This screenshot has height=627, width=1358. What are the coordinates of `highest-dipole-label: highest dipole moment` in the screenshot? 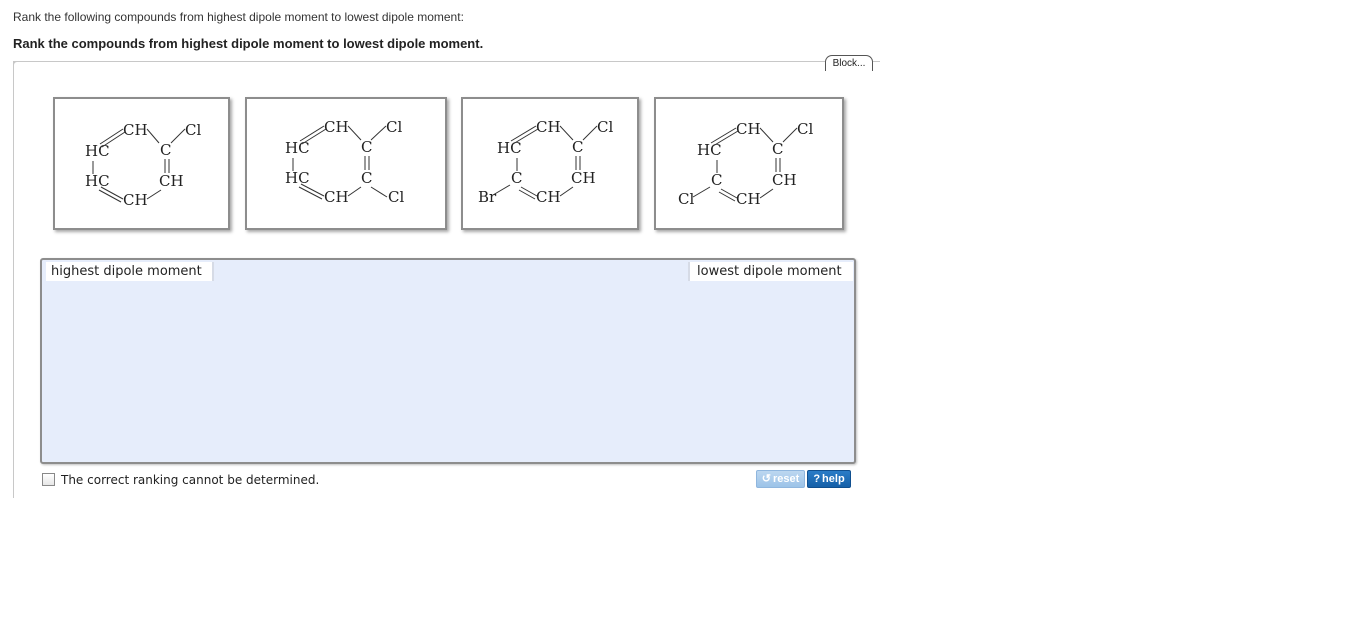 It's located at (130, 271).